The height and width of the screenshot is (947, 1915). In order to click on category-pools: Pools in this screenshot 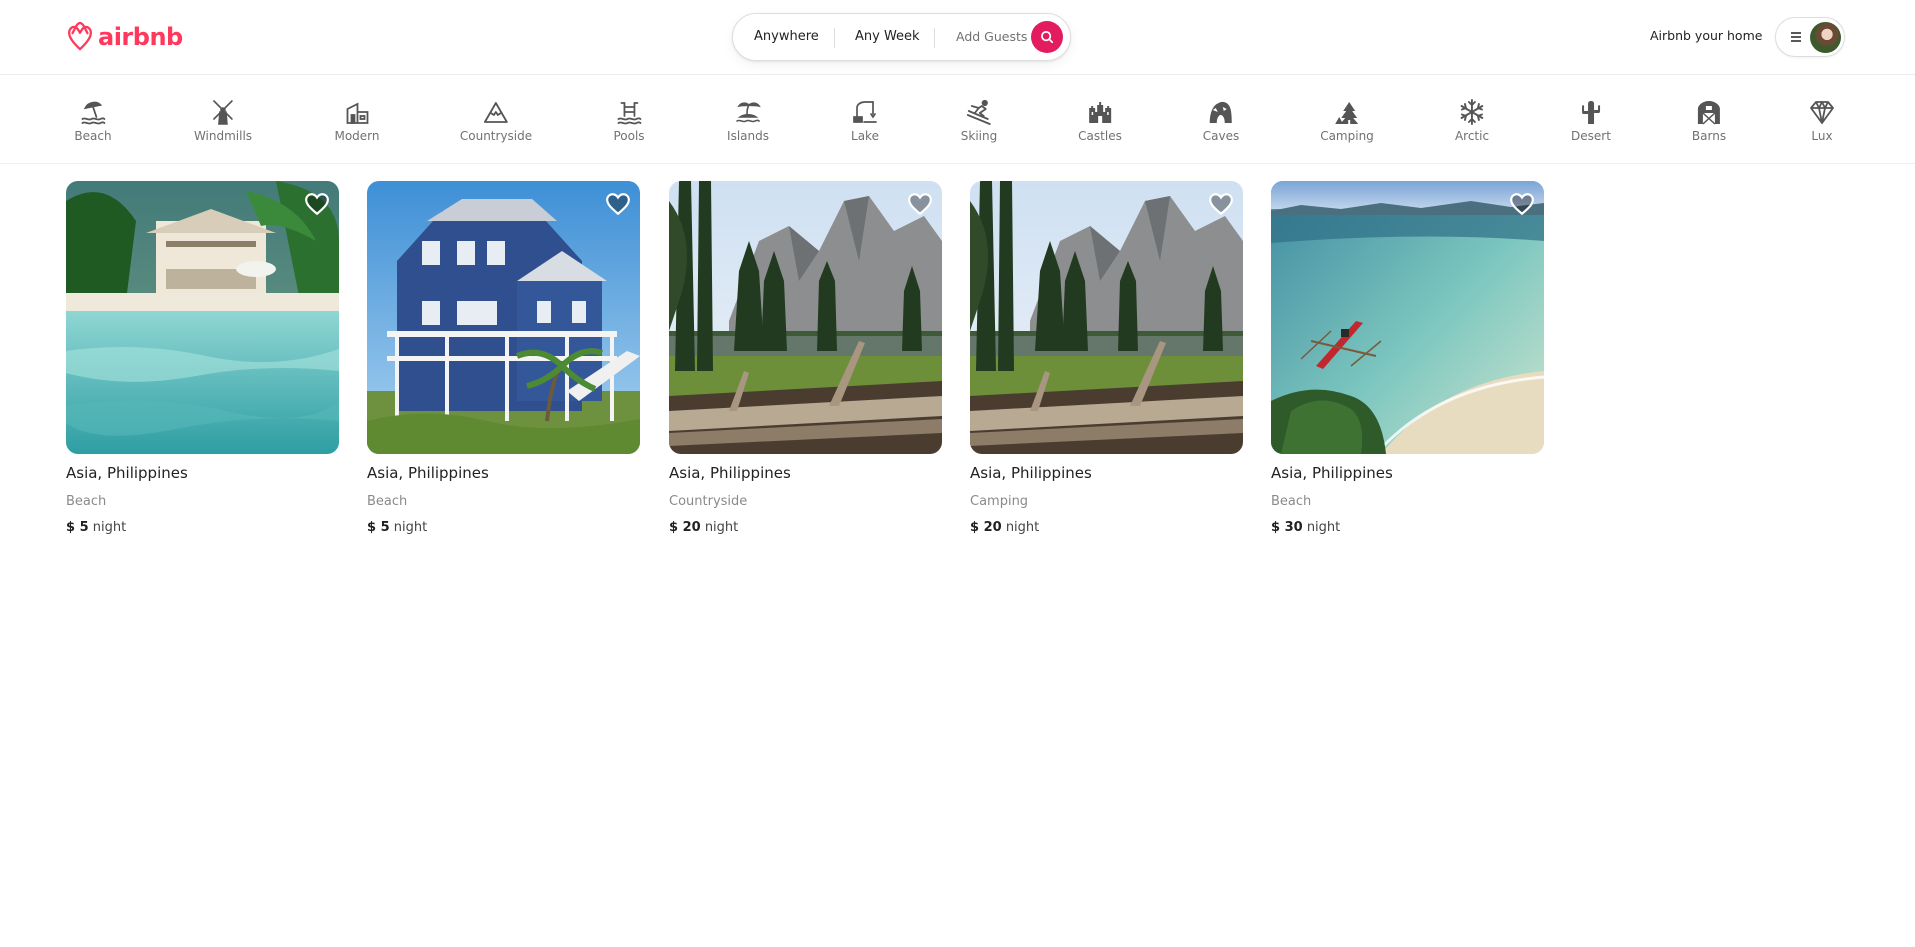, I will do `click(629, 120)`.